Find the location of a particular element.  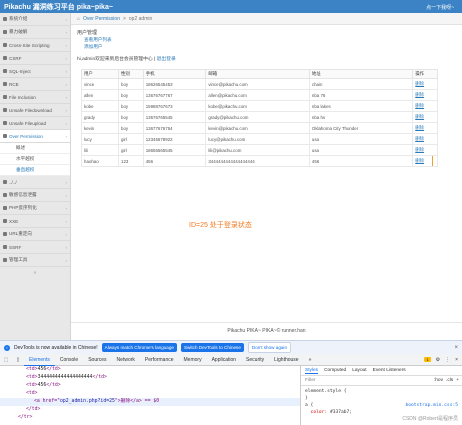

styles-tab: Event Listeners is located at coordinates (389, 370).